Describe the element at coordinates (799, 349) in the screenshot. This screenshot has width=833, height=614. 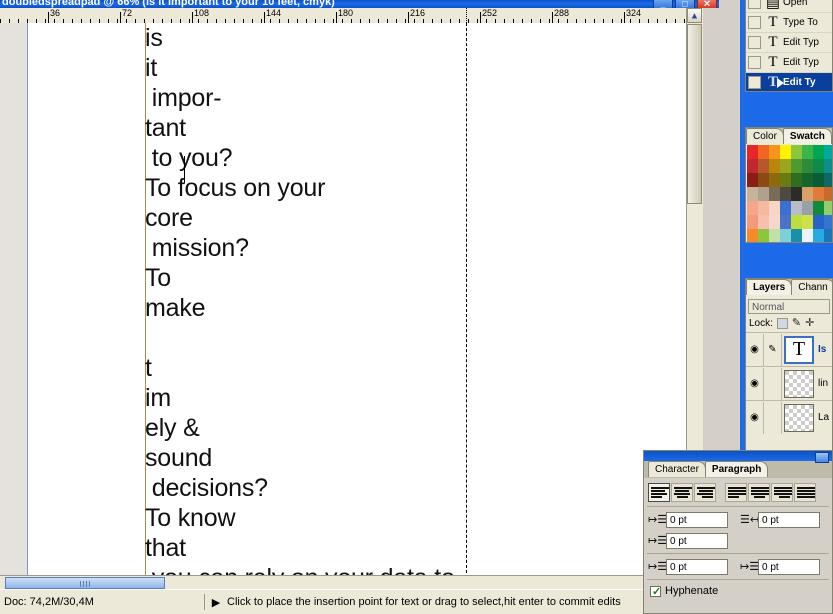
I see `text-layer-icon: T` at that location.